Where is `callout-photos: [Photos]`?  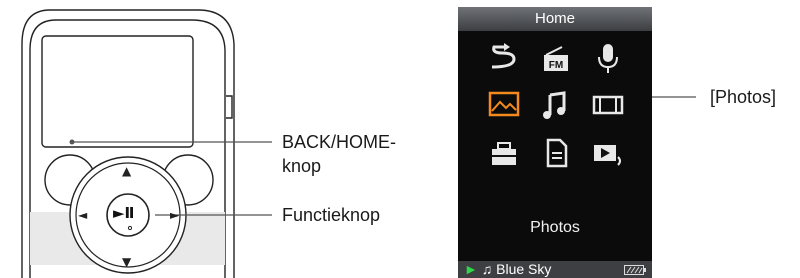
callout-photos: [Photos] is located at coordinates (743, 97).